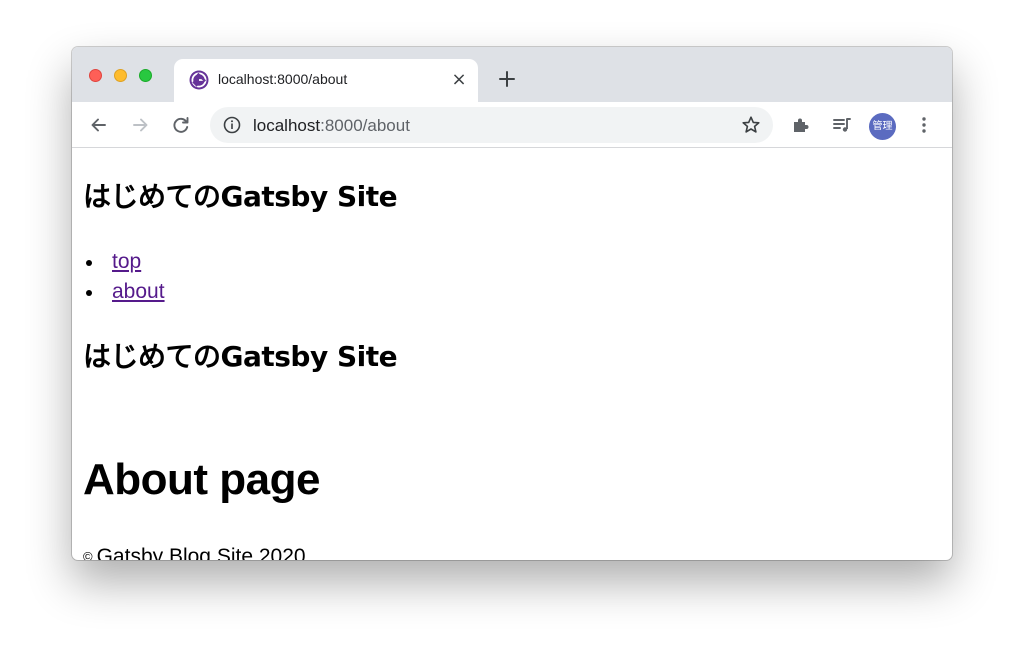 The width and height of the screenshot is (1024, 656). I want to click on plus-icon, so click(507, 79).